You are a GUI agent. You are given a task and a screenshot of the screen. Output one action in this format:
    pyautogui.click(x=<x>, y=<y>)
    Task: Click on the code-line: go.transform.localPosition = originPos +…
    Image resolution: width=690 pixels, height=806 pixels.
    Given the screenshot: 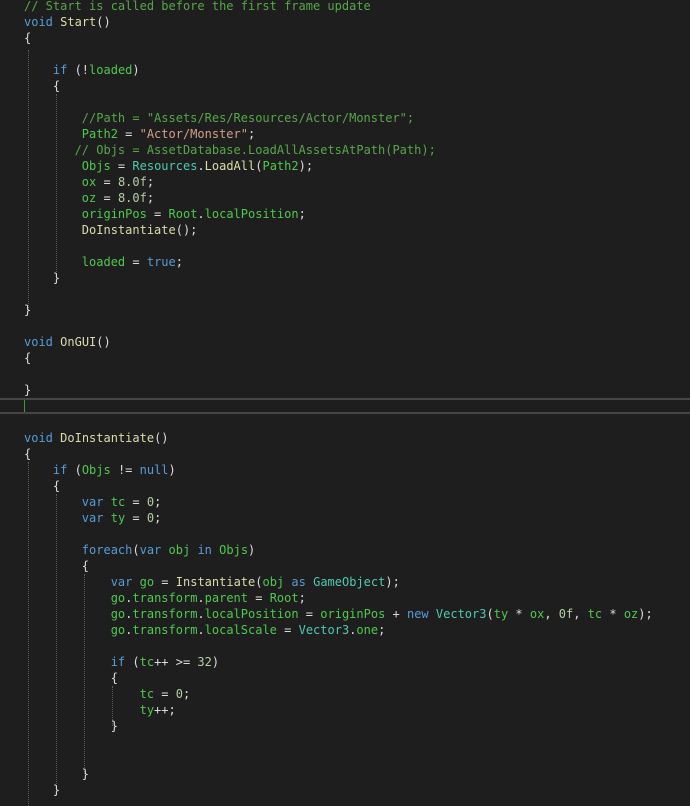 What is the action you would take?
    pyautogui.click(x=338, y=614)
    